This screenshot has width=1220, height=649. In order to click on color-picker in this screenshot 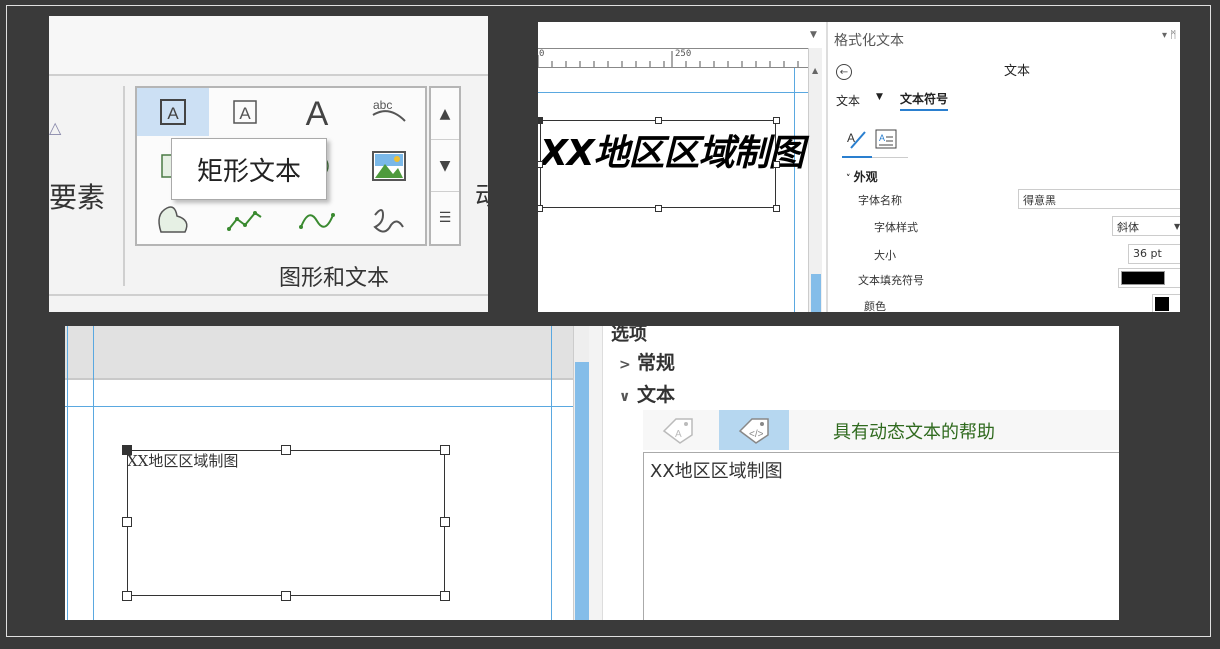, I will do `click(1166, 303)`.